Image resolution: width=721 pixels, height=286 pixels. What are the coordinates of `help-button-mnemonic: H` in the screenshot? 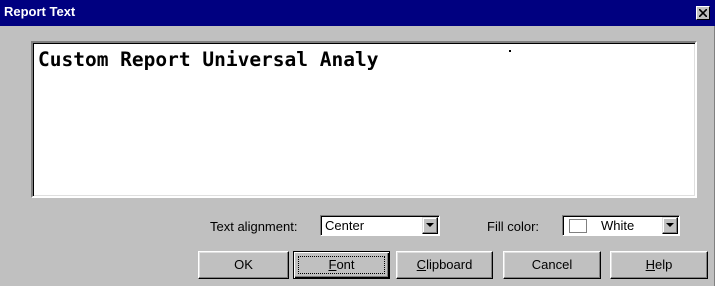 It's located at (650, 264).